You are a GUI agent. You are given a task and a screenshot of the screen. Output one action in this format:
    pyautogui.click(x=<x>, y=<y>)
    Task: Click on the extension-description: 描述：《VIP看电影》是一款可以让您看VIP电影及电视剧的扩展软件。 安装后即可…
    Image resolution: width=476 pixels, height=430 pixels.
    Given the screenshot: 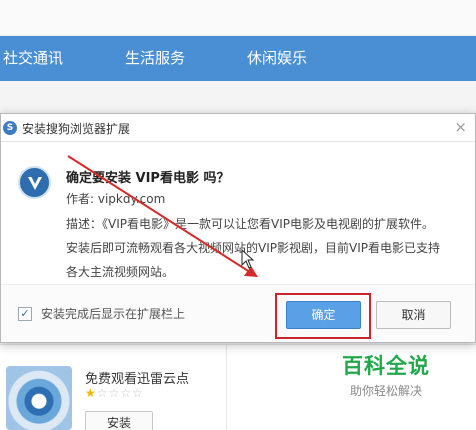 What is the action you would take?
    pyautogui.click(x=266, y=248)
    